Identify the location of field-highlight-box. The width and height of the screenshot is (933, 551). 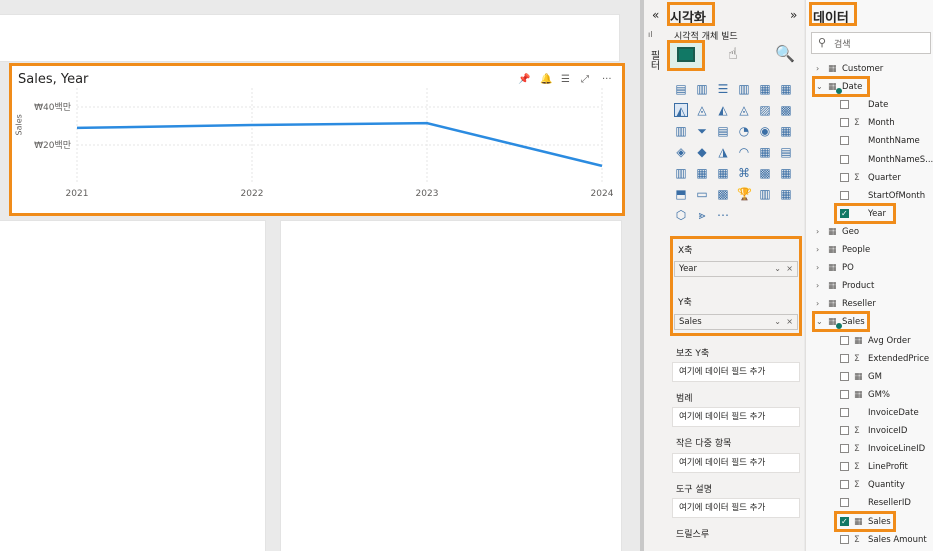
(841, 87).